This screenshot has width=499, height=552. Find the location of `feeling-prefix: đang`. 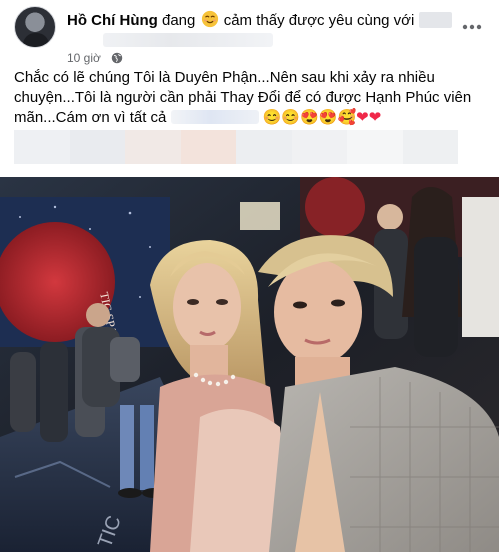

feeling-prefix: đang is located at coordinates (179, 20).